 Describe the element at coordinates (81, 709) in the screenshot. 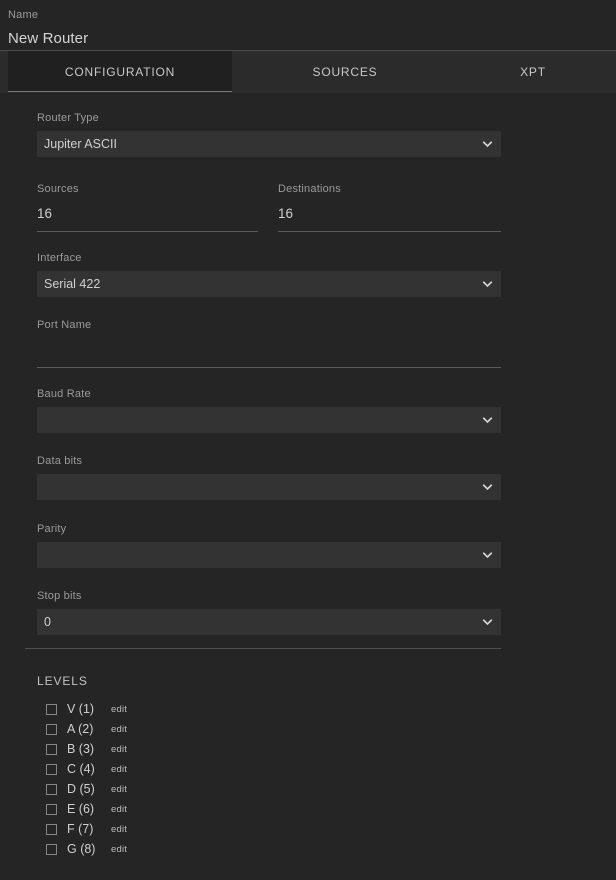

I see `level-name: V (1)` at that location.